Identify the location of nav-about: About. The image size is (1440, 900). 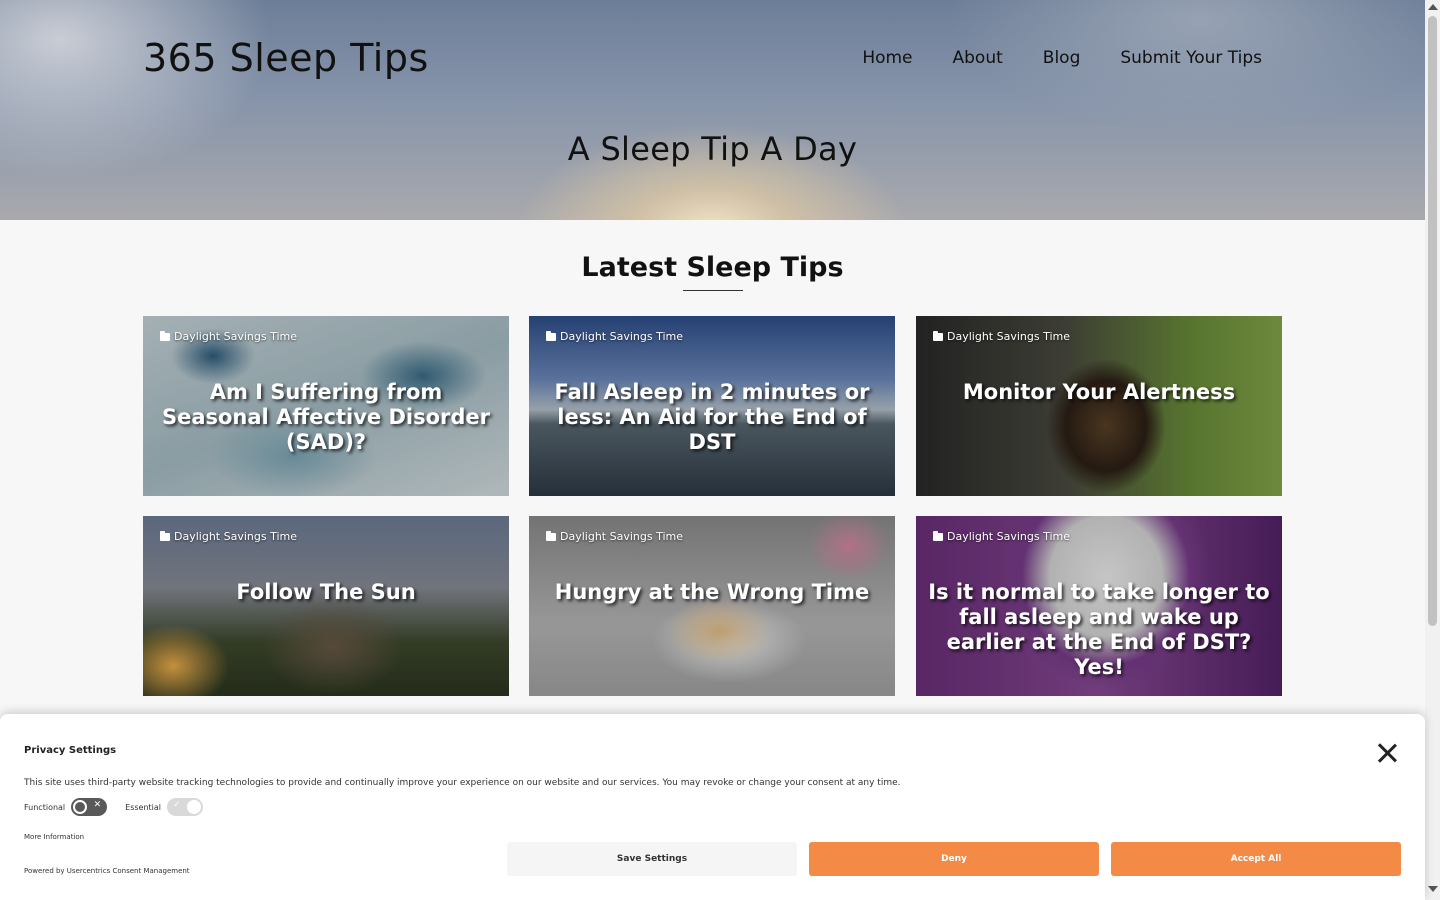
(978, 58).